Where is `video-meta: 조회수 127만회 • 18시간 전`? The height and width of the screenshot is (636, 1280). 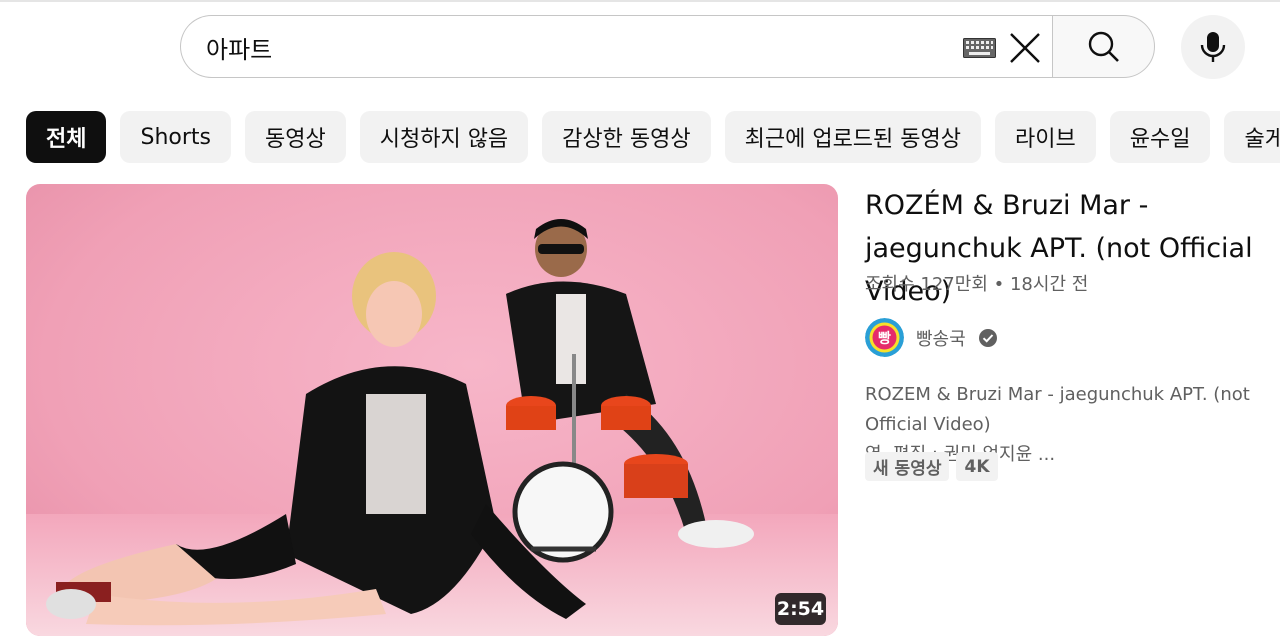 video-meta: 조회수 127만회 • 18시간 전 is located at coordinates (976, 283).